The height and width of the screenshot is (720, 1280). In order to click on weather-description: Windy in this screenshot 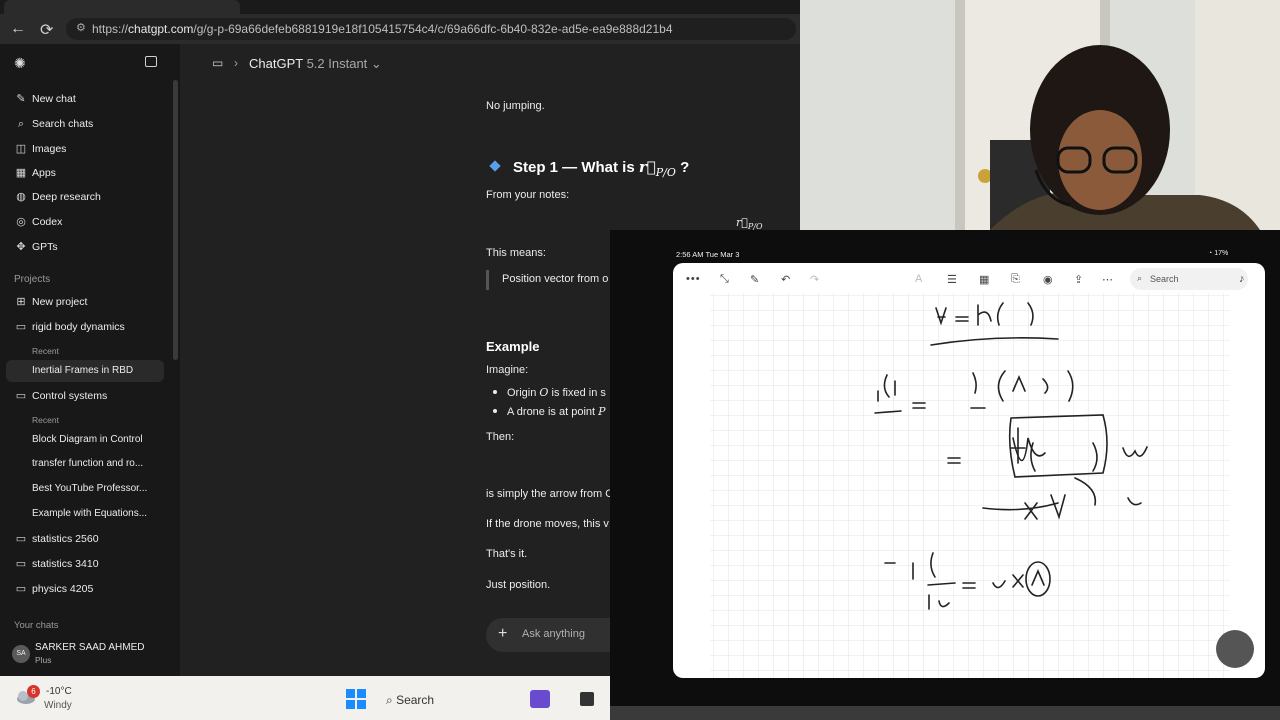, I will do `click(58, 705)`.